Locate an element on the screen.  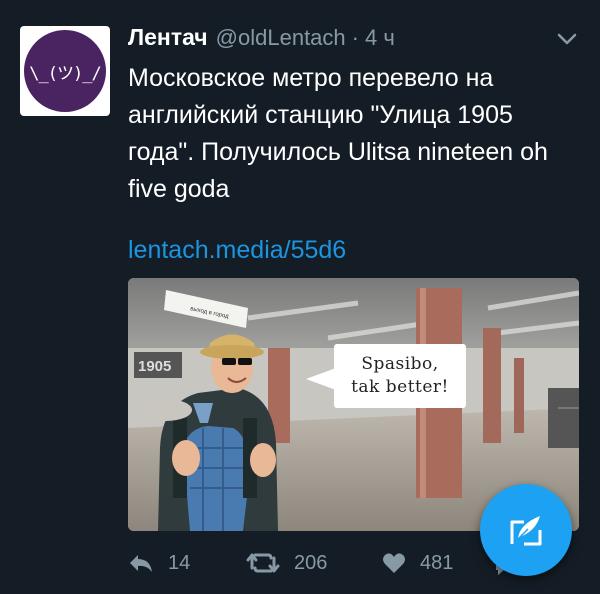
reply-button: 14 is located at coordinates (187, 563).